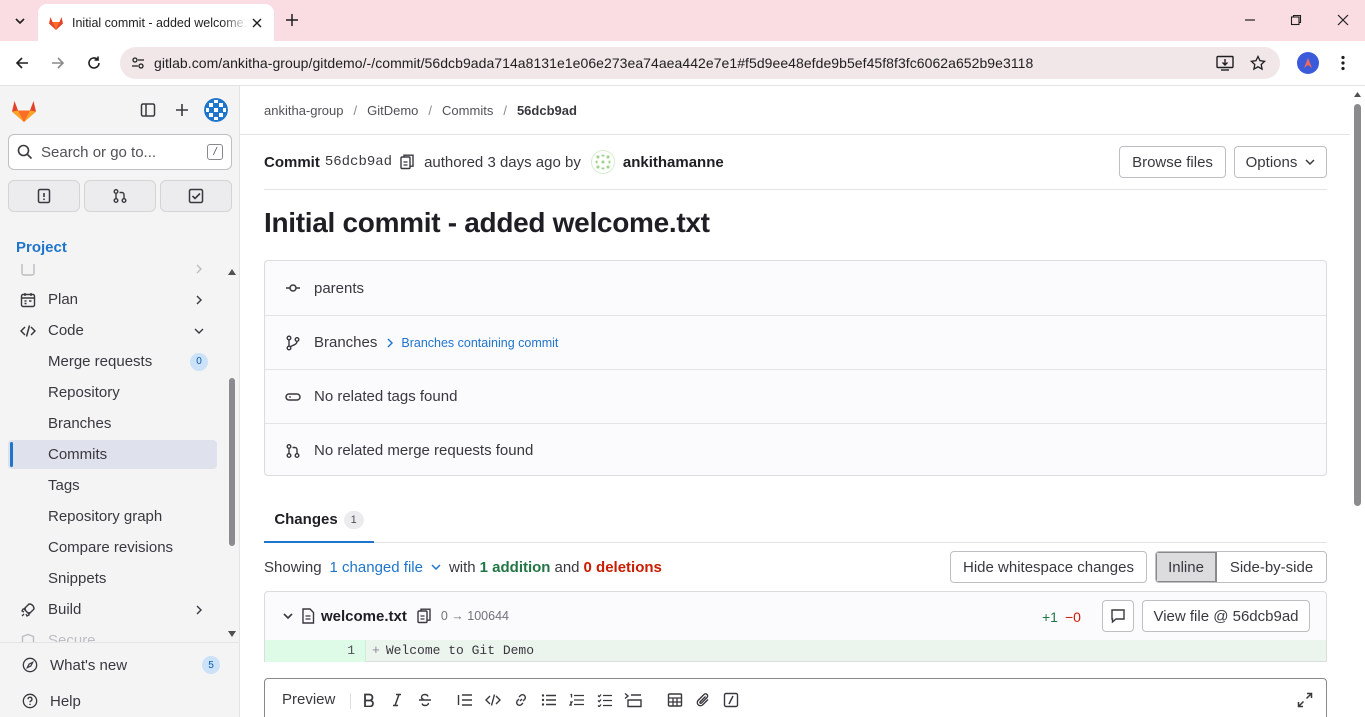 Image resolution: width=1365 pixels, height=717 pixels. Describe the element at coordinates (156, 22) in the screenshot. I see `browser-tab: Initial commit - added welcome.txt` at that location.